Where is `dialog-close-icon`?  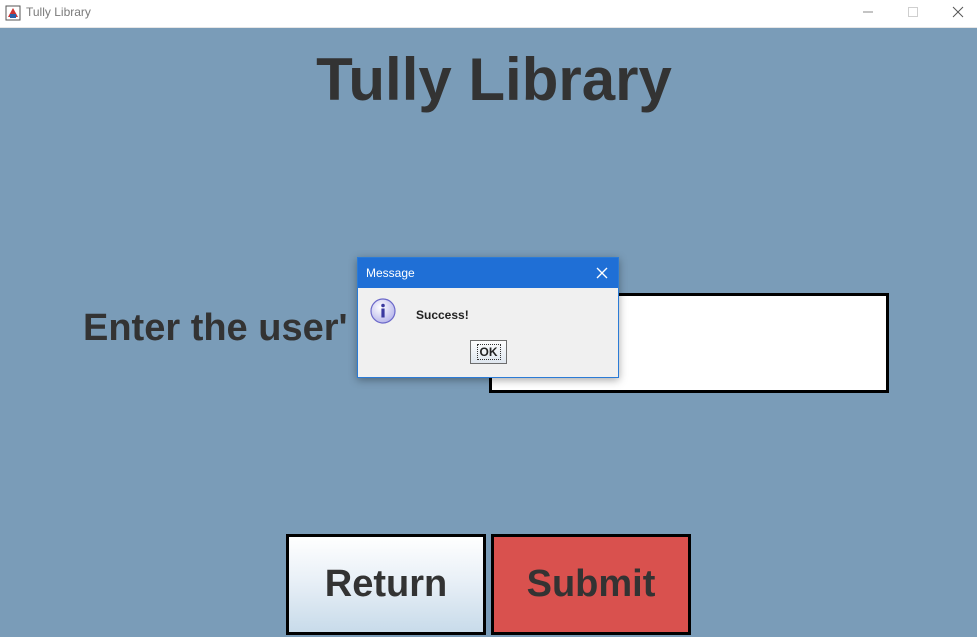 dialog-close-icon is located at coordinates (602, 273).